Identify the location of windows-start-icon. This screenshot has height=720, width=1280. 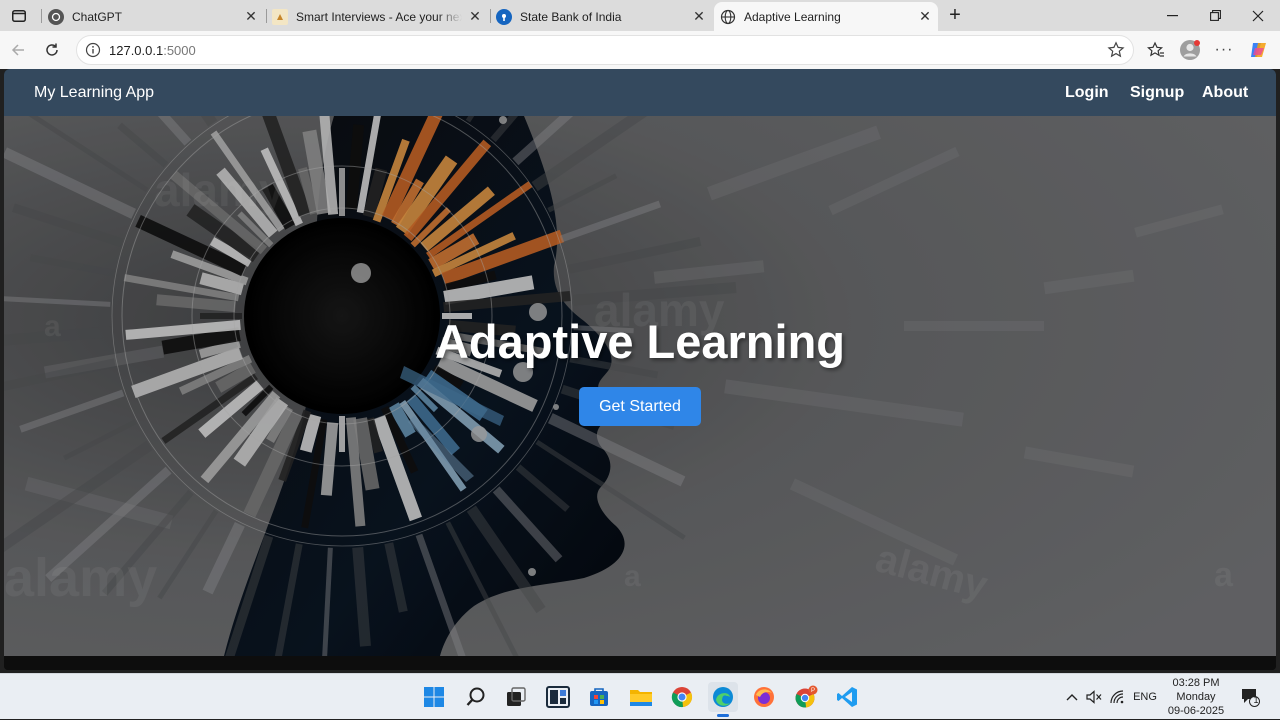
(434, 697).